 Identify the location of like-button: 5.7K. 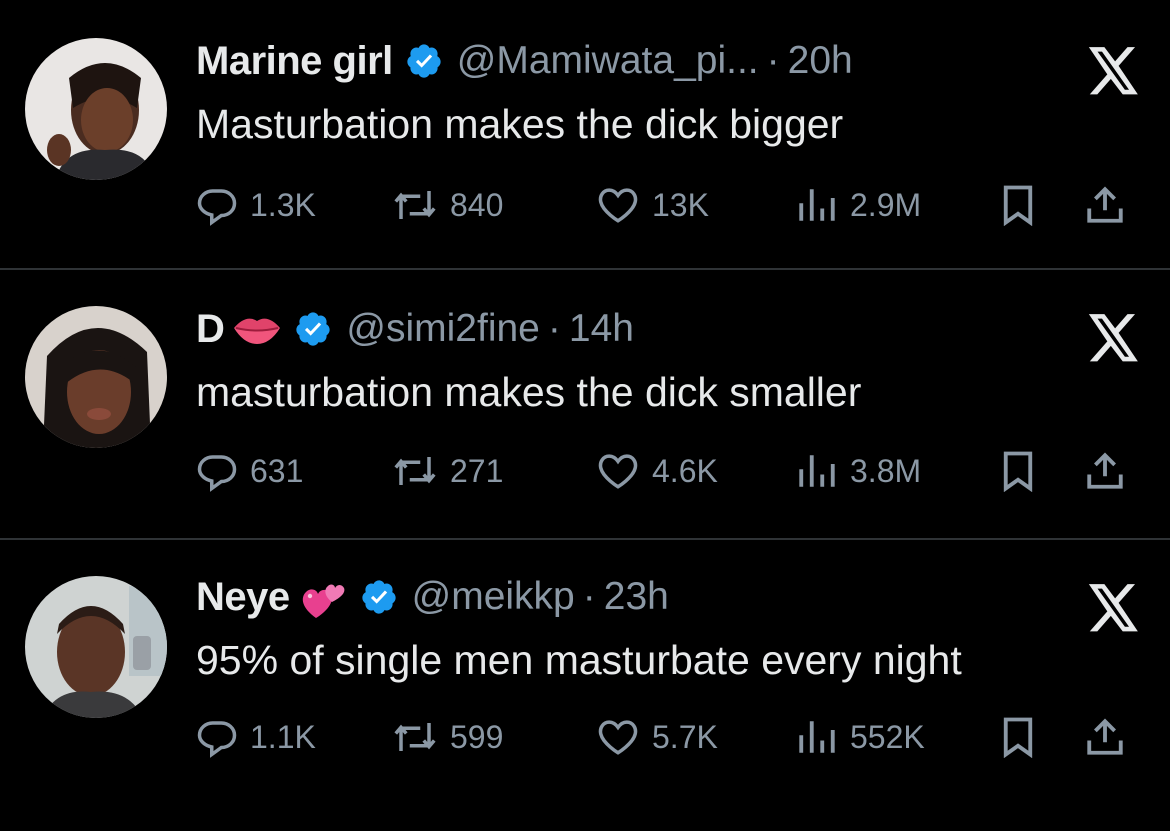
(657, 737).